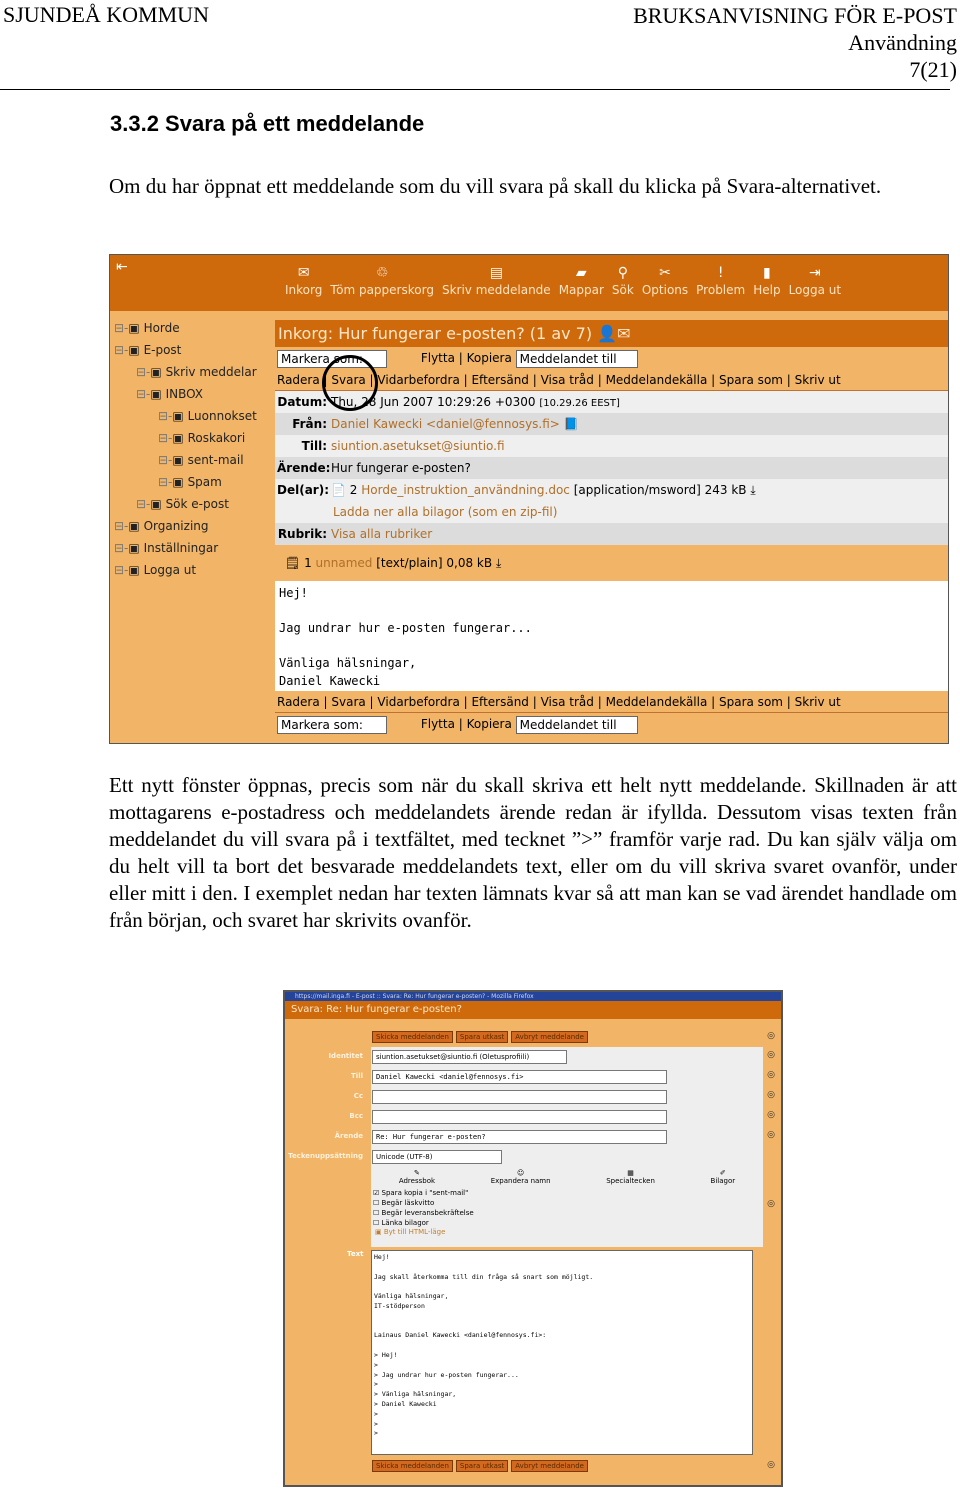 The height and width of the screenshot is (1494, 960). What do you see at coordinates (521, 1177) in the screenshot?
I see `tool-1: ☺ Expandera namn` at bounding box center [521, 1177].